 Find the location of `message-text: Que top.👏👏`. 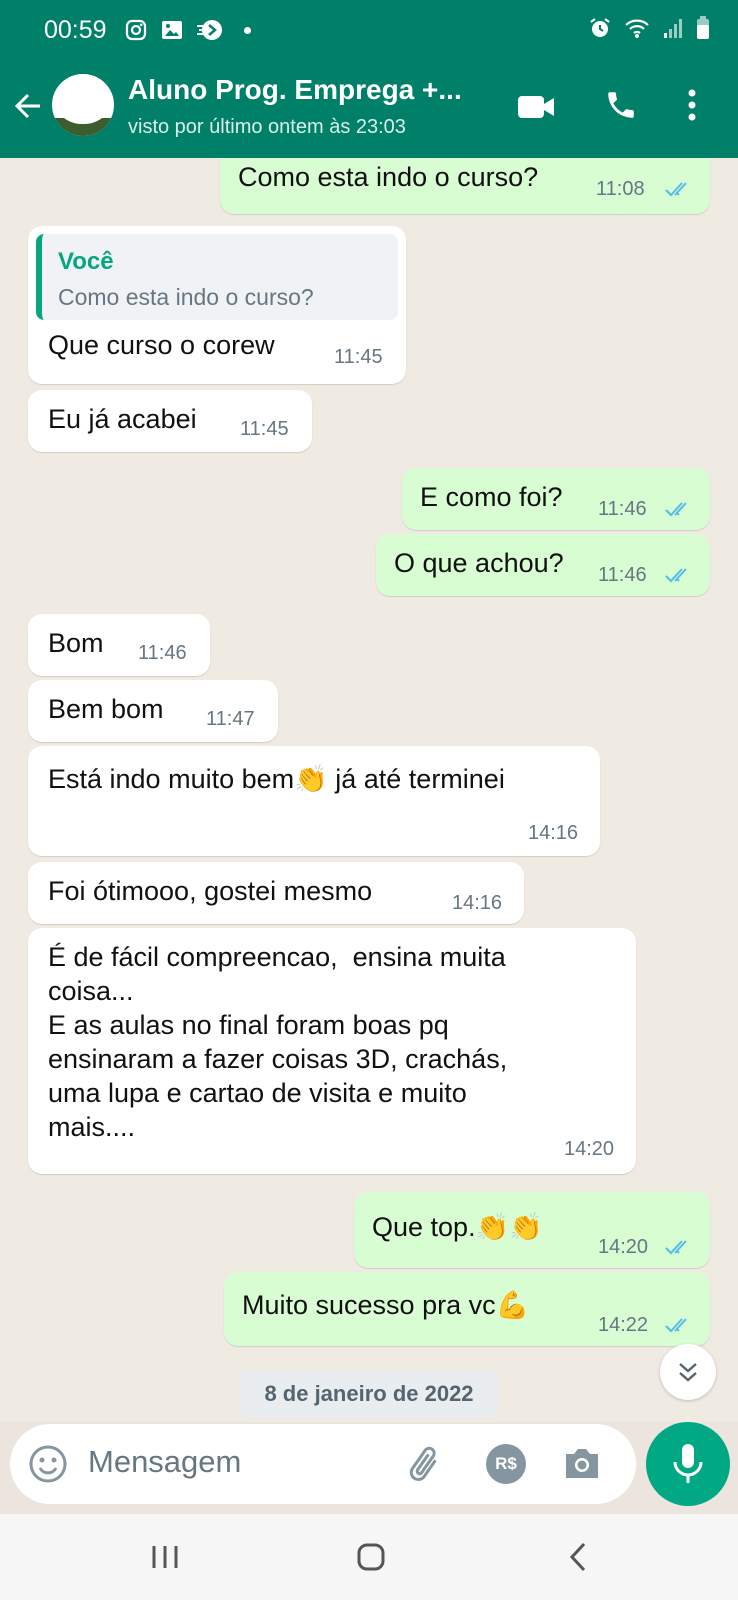

message-text: Que top.👏👏 is located at coordinates (457, 1227).